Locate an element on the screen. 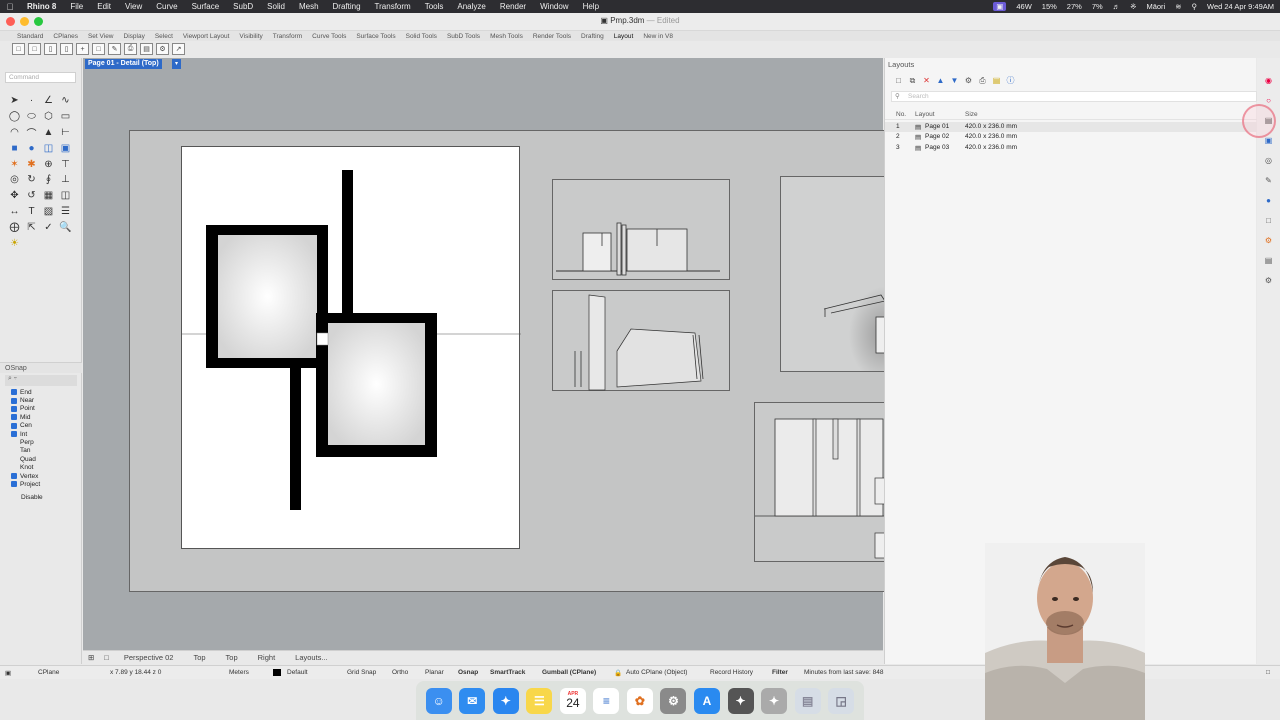 This screenshot has height=720, width=1280. volume-icon: ♬ is located at coordinates (1117, 6).